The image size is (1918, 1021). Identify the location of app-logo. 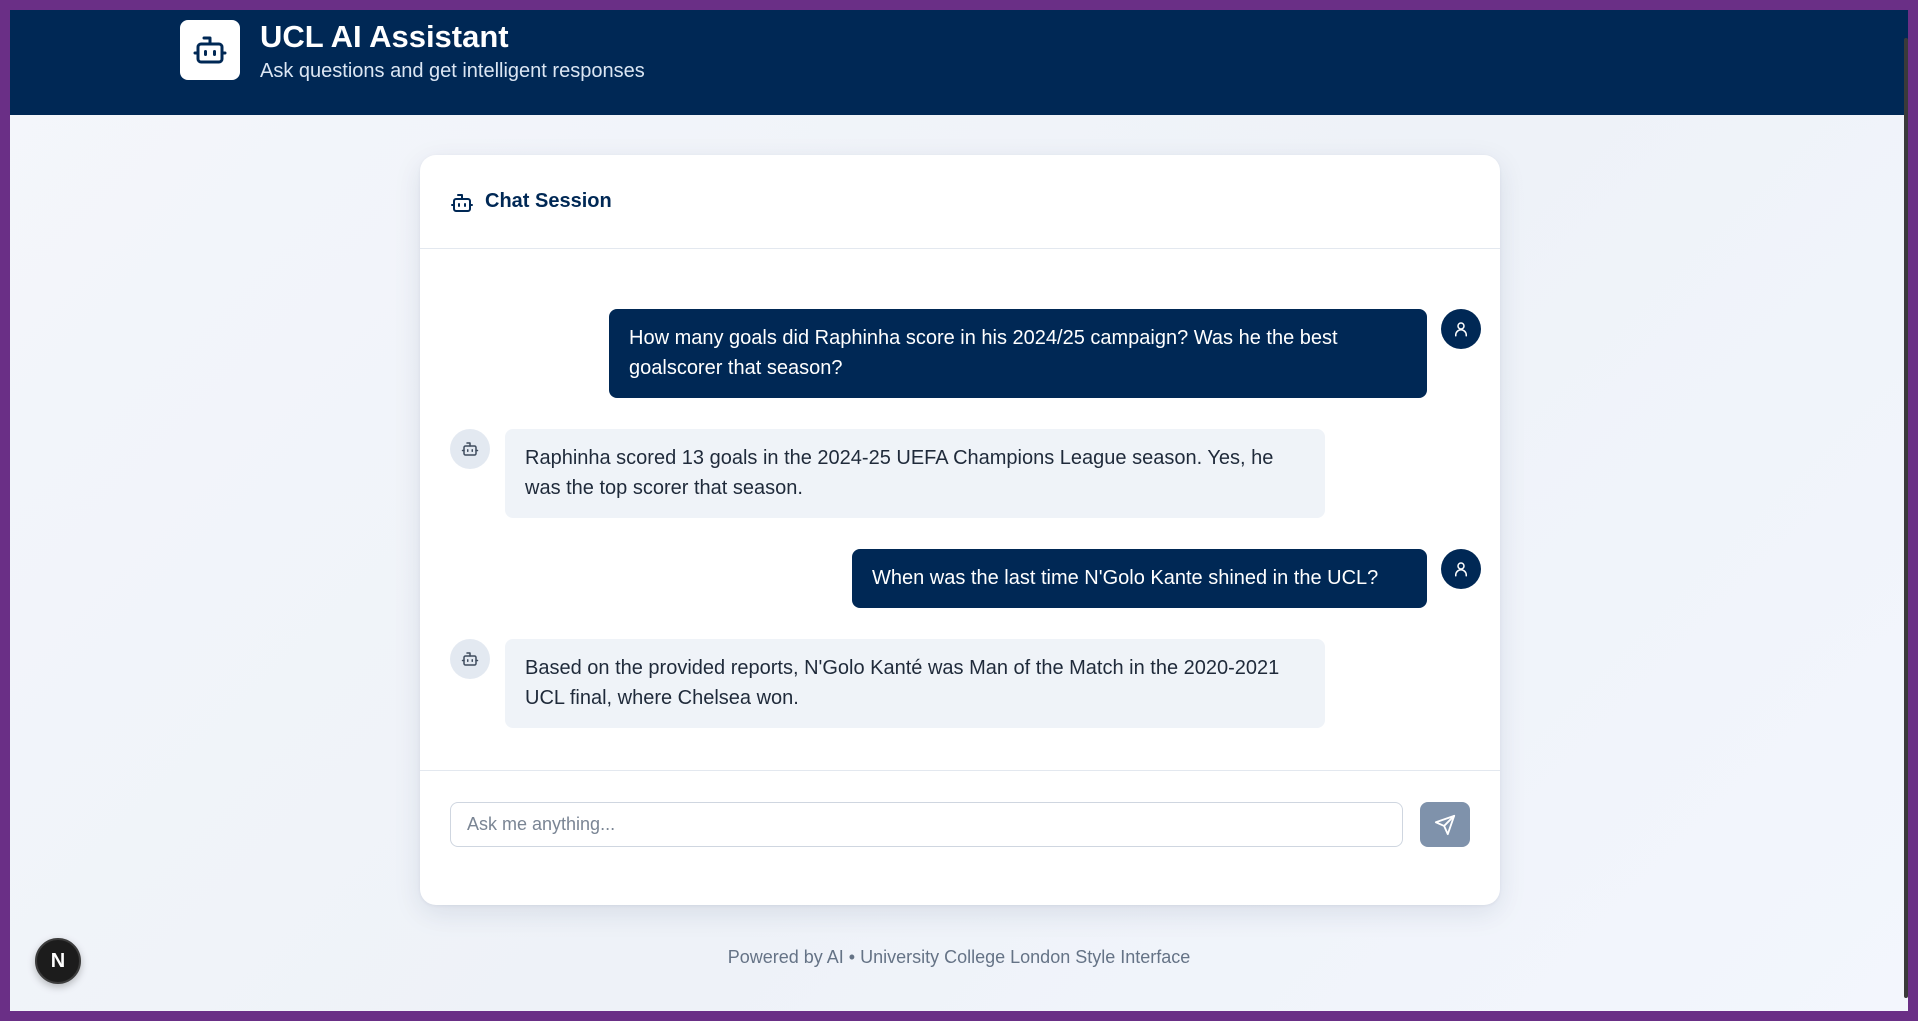
(210, 50).